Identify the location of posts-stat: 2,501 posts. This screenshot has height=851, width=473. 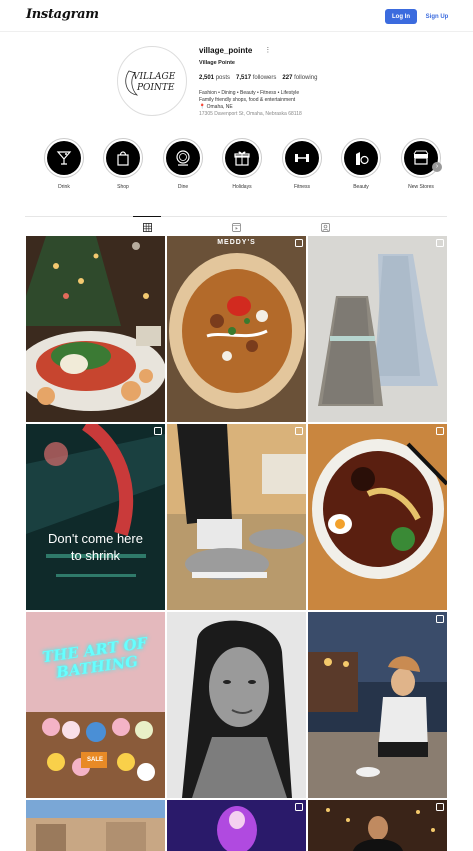
(215, 78).